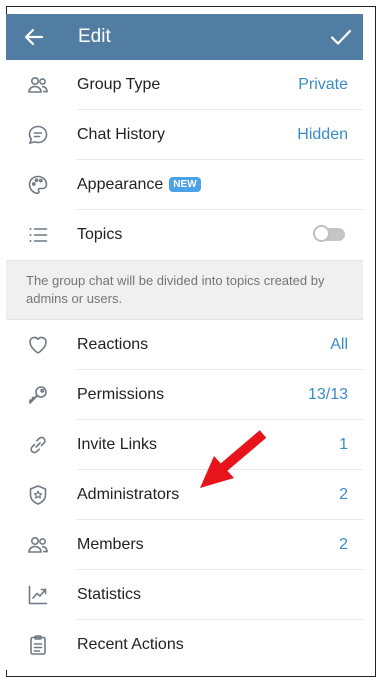 The image size is (384, 683). I want to click on row-invite-links: Invite Links 1, so click(184, 445).